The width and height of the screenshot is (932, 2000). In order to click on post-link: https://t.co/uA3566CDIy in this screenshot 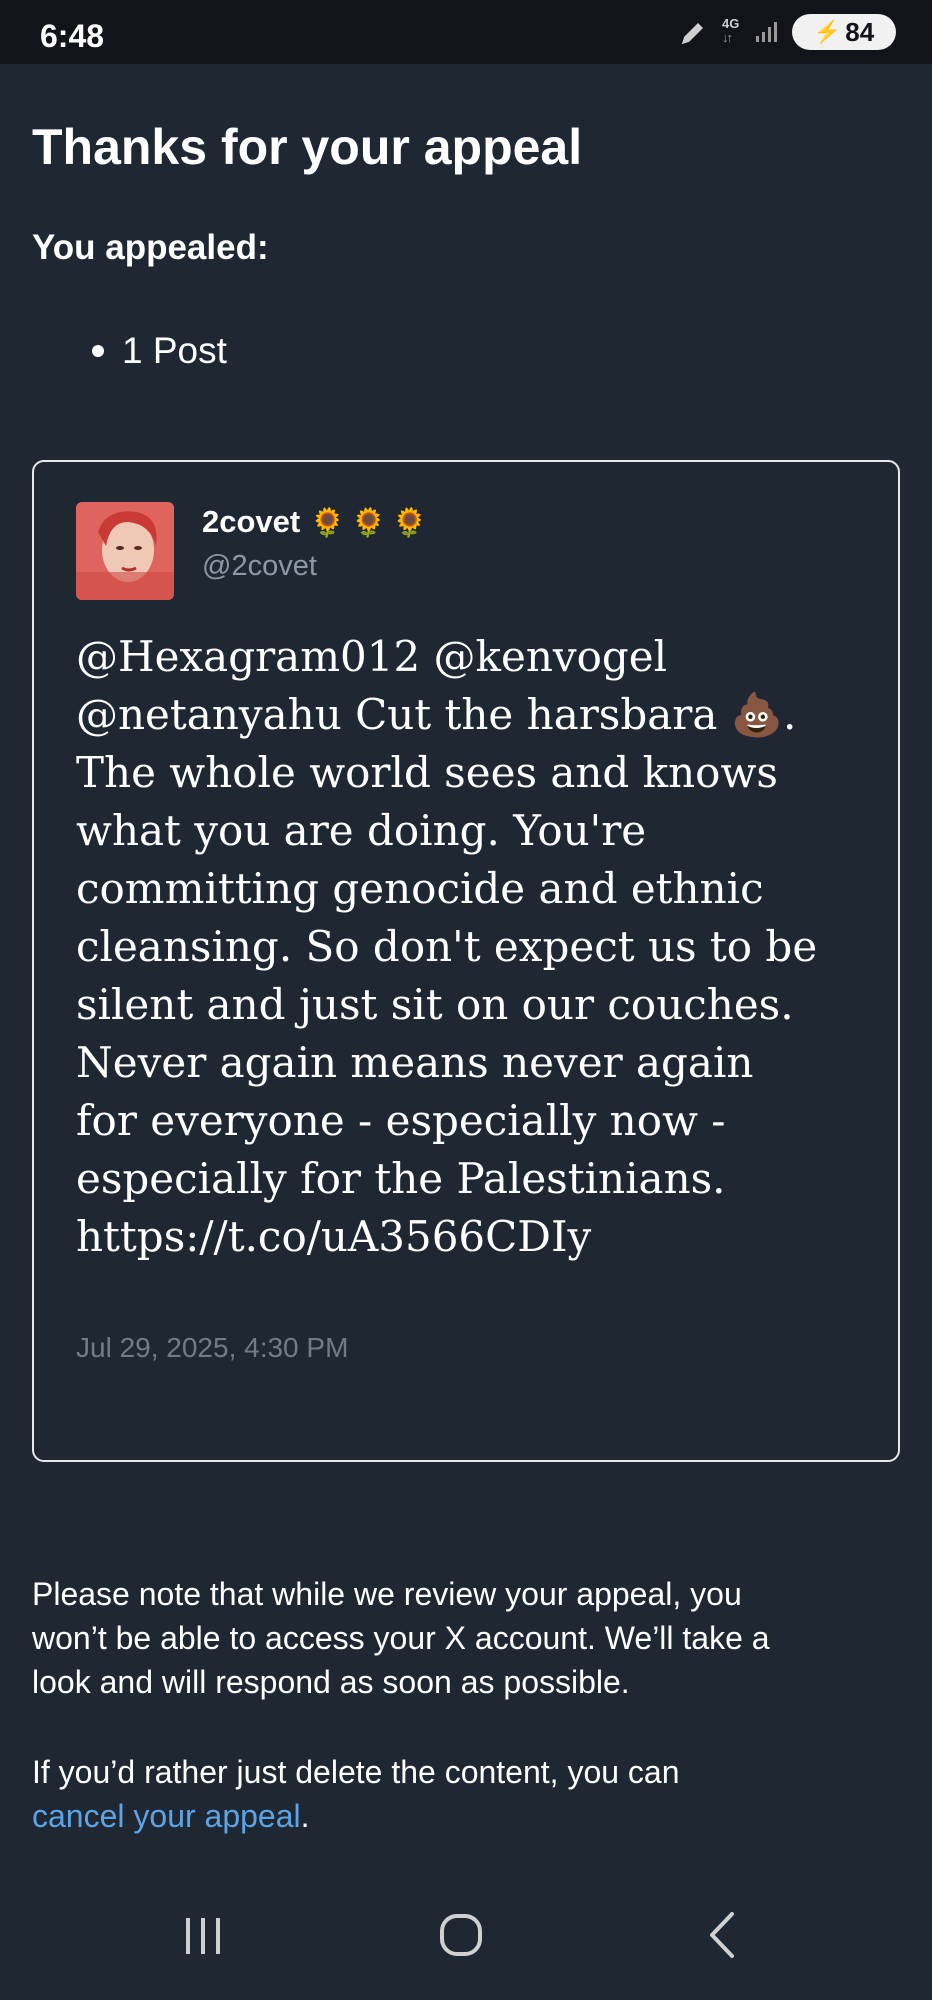, I will do `click(476, 1237)`.